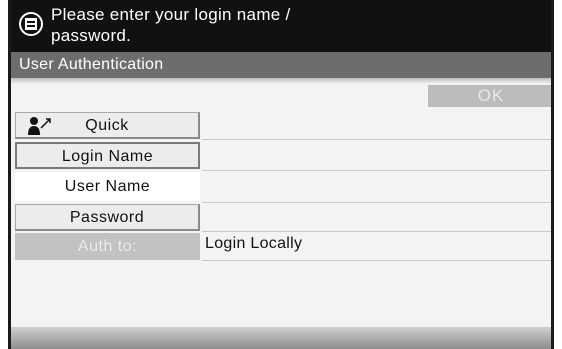 The image size is (562, 349). What do you see at coordinates (40, 126) in the screenshot?
I see `user-quick-icon` at bounding box center [40, 126].